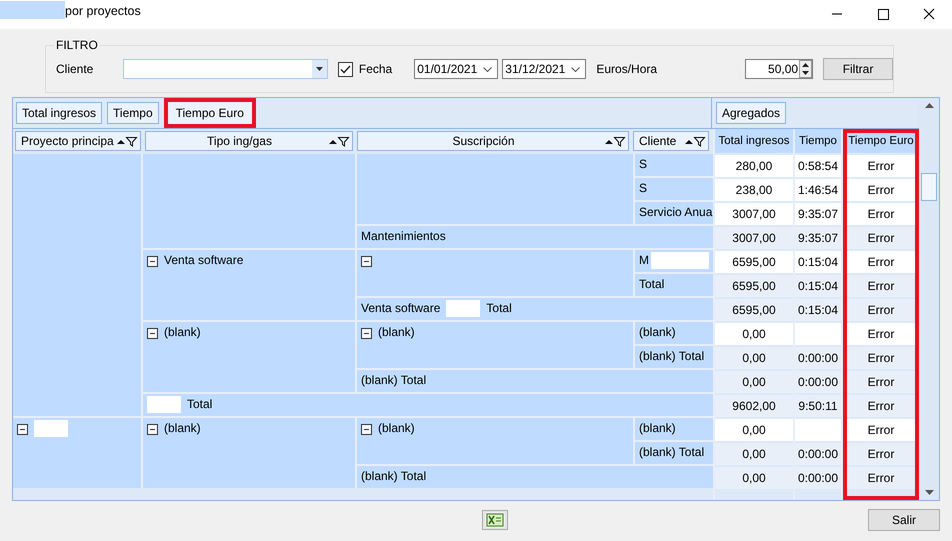 The height and width of the screenshot is (541, 952). What do you see at coordinates (754, 190) in the screenshot?
I see `value-cell: 238,00` at bounding box center [754, 190].